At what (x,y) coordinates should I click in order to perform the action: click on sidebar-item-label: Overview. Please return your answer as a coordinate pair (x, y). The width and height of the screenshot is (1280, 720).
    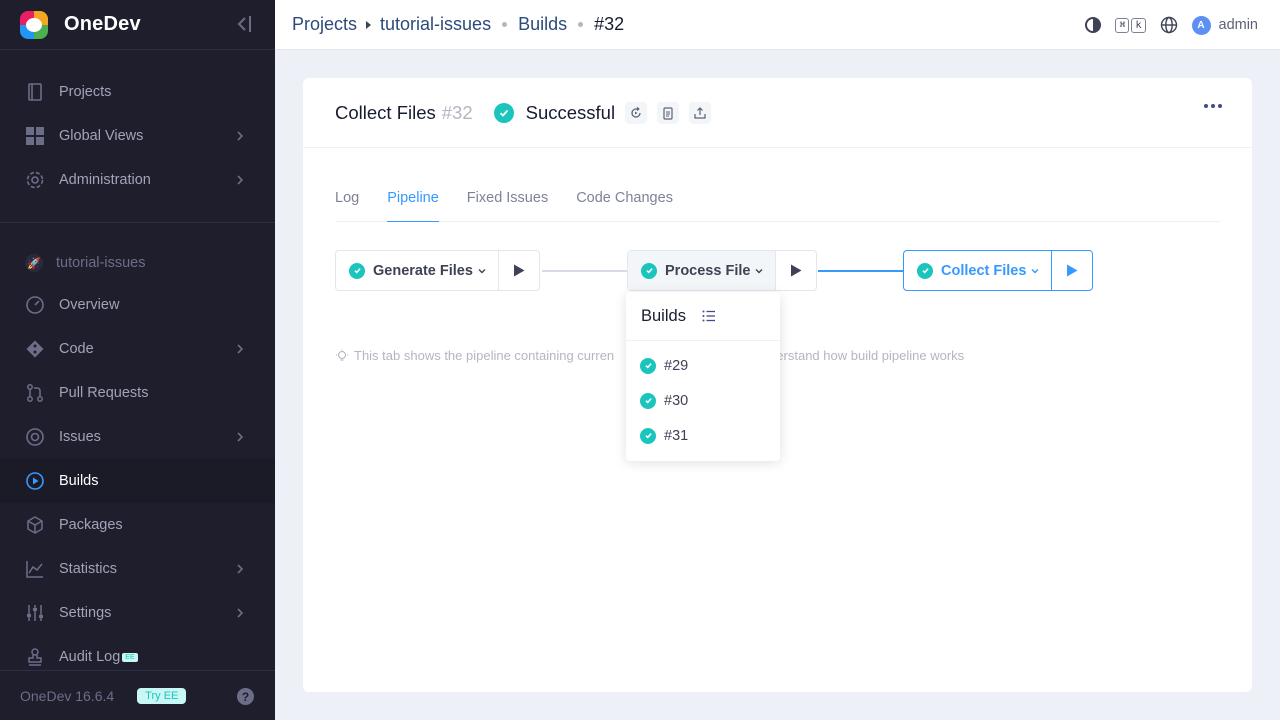
    Looking at the image, I should click on (89, 305).